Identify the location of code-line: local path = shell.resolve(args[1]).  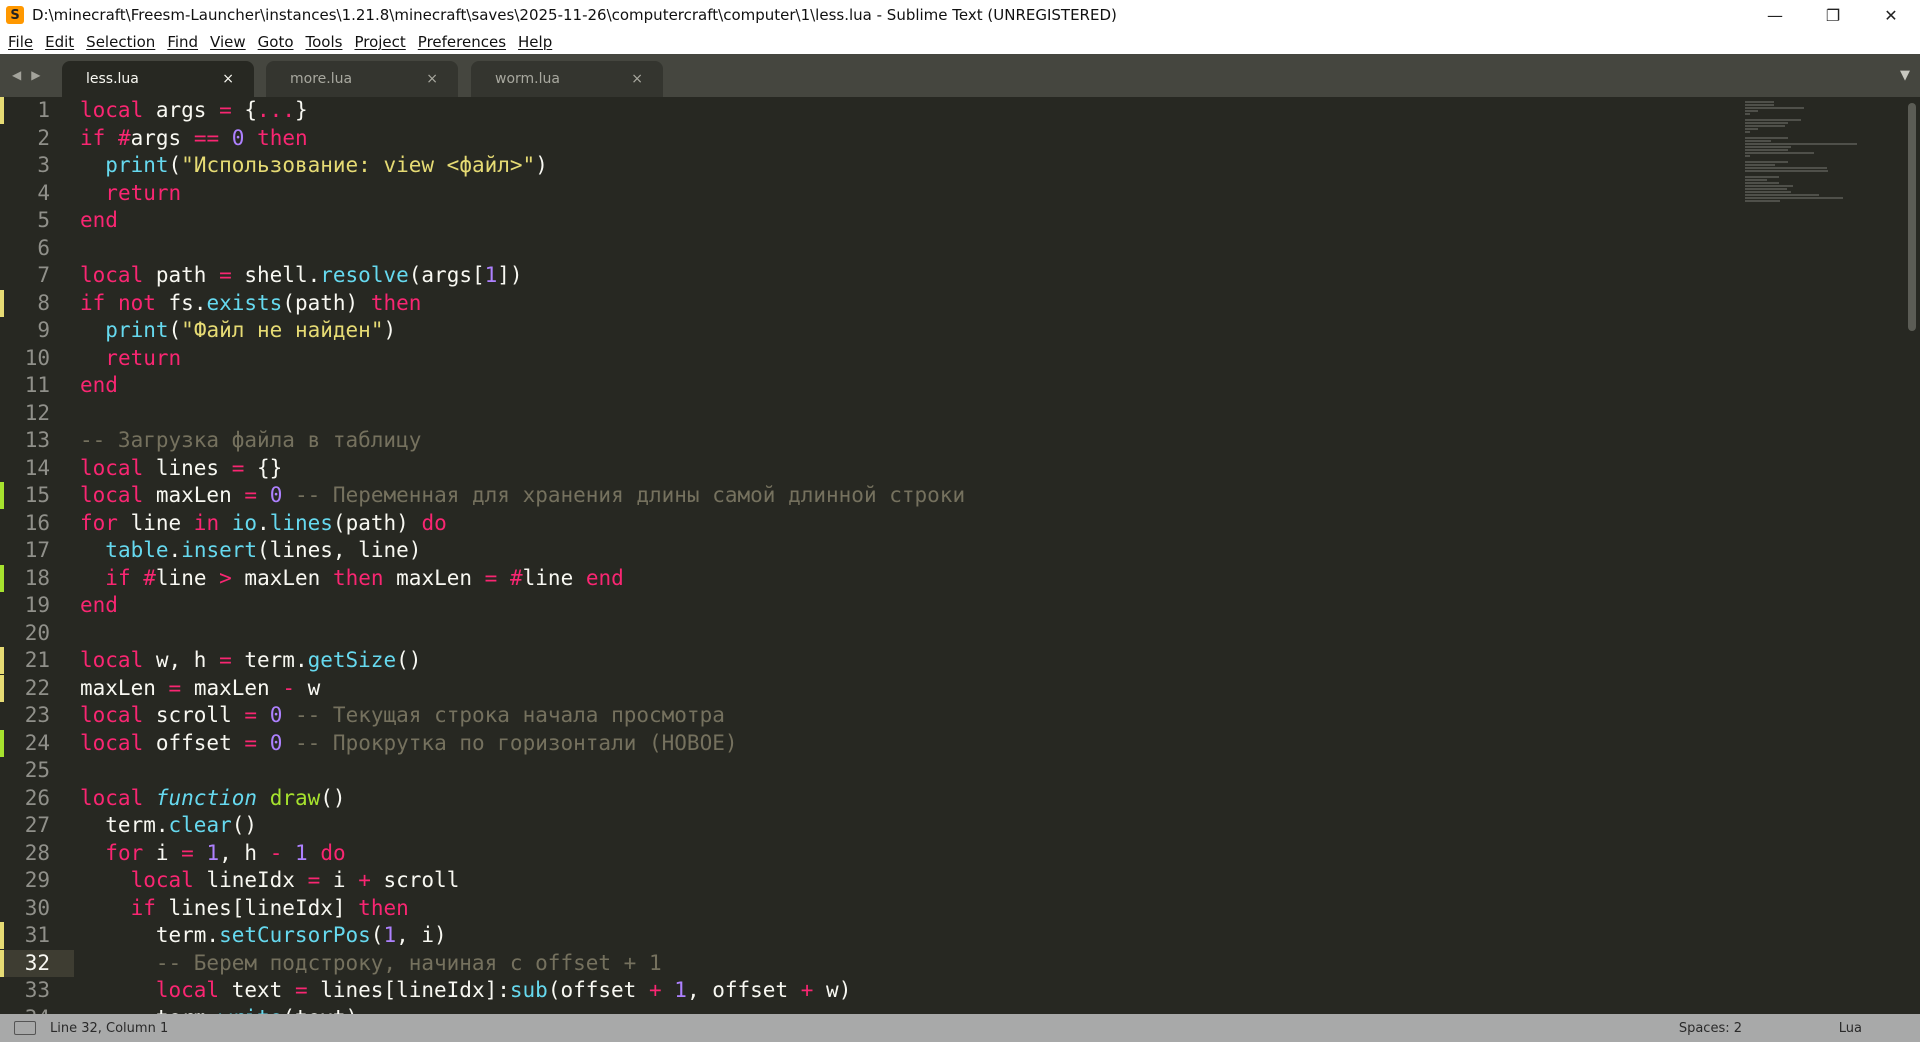
(301, 276).